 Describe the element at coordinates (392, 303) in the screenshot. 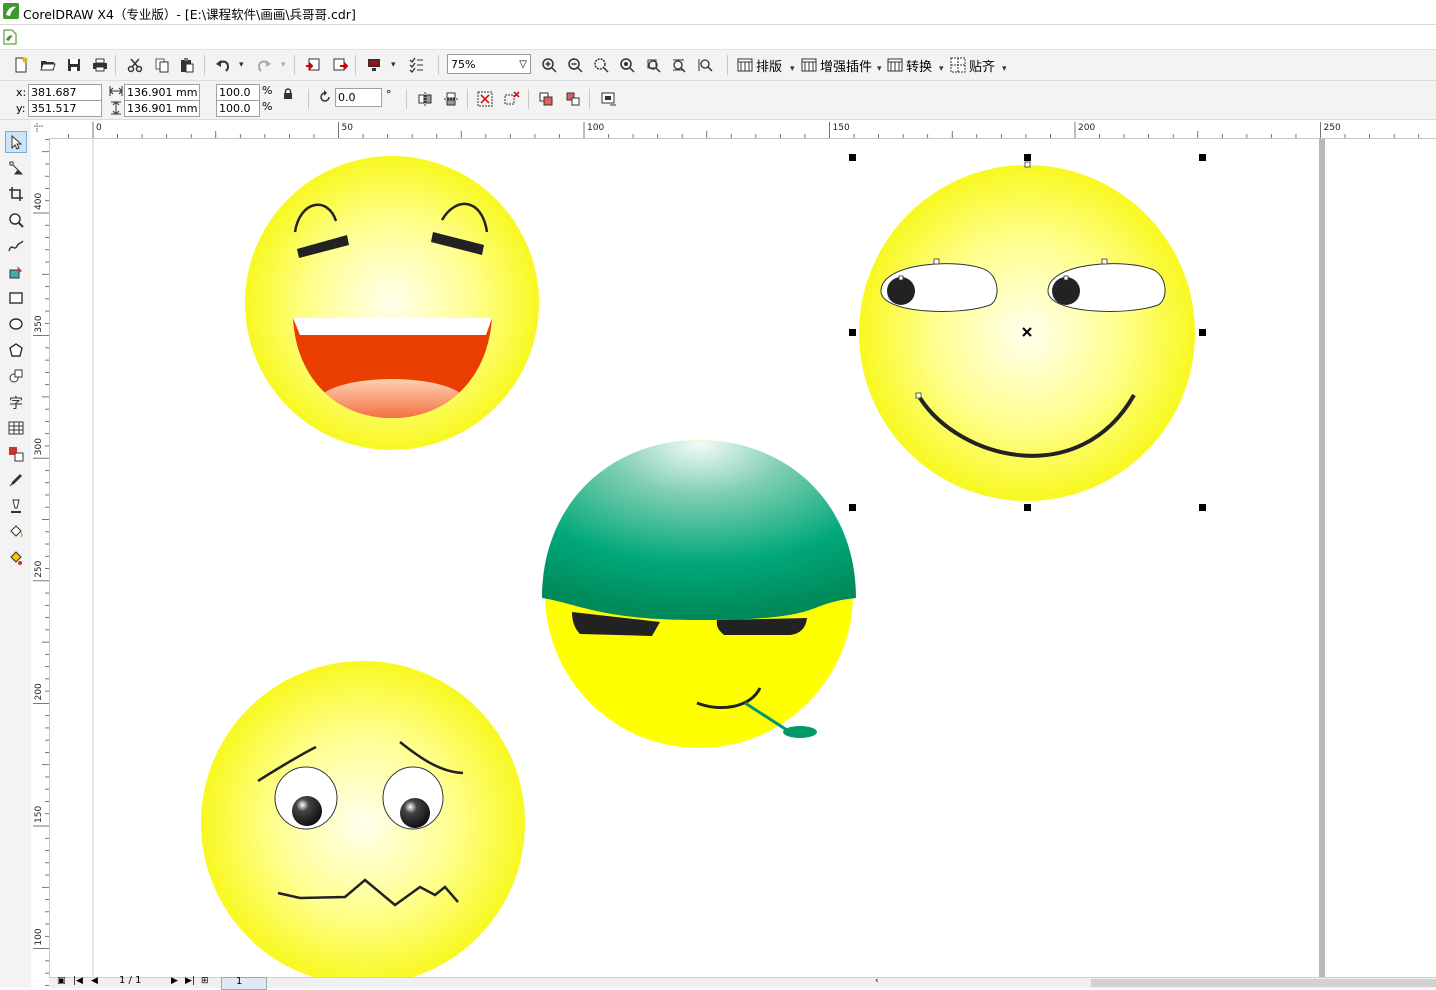

I see `laughing-face` at that location.